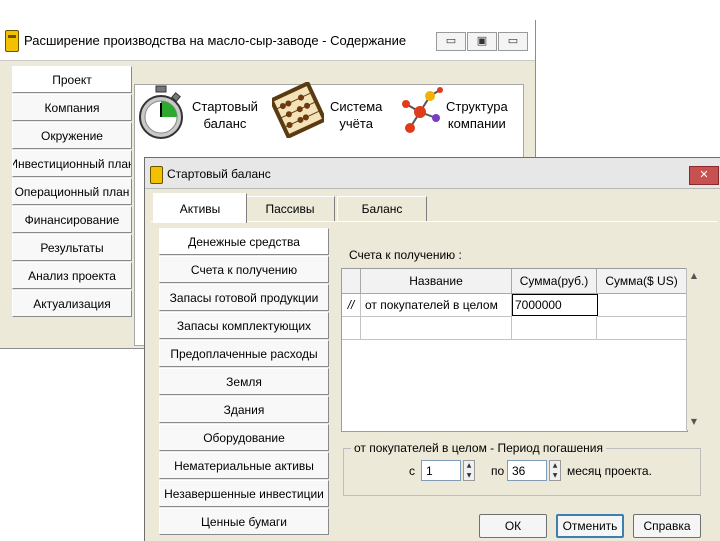 Image resolution: width=720 pixels, height=541 pixels. What do you see at coordinates (244, 381) in the screenshot?
I see `asset-item-land: Земля` at bounding box center [244, 381].